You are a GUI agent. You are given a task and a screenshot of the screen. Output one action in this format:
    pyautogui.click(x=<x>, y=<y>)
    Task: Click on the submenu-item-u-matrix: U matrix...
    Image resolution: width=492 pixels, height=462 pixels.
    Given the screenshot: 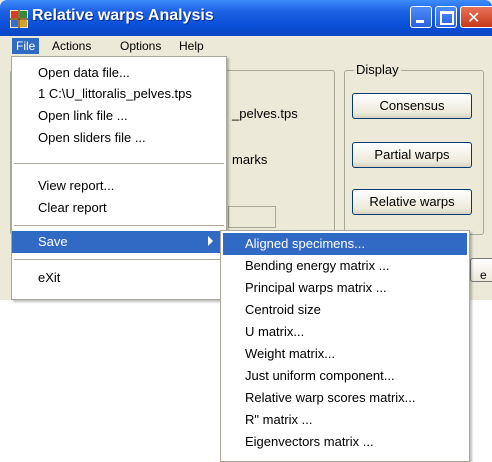 What is the action you would take?
    pyautogui.click(x=345, y=332)
    